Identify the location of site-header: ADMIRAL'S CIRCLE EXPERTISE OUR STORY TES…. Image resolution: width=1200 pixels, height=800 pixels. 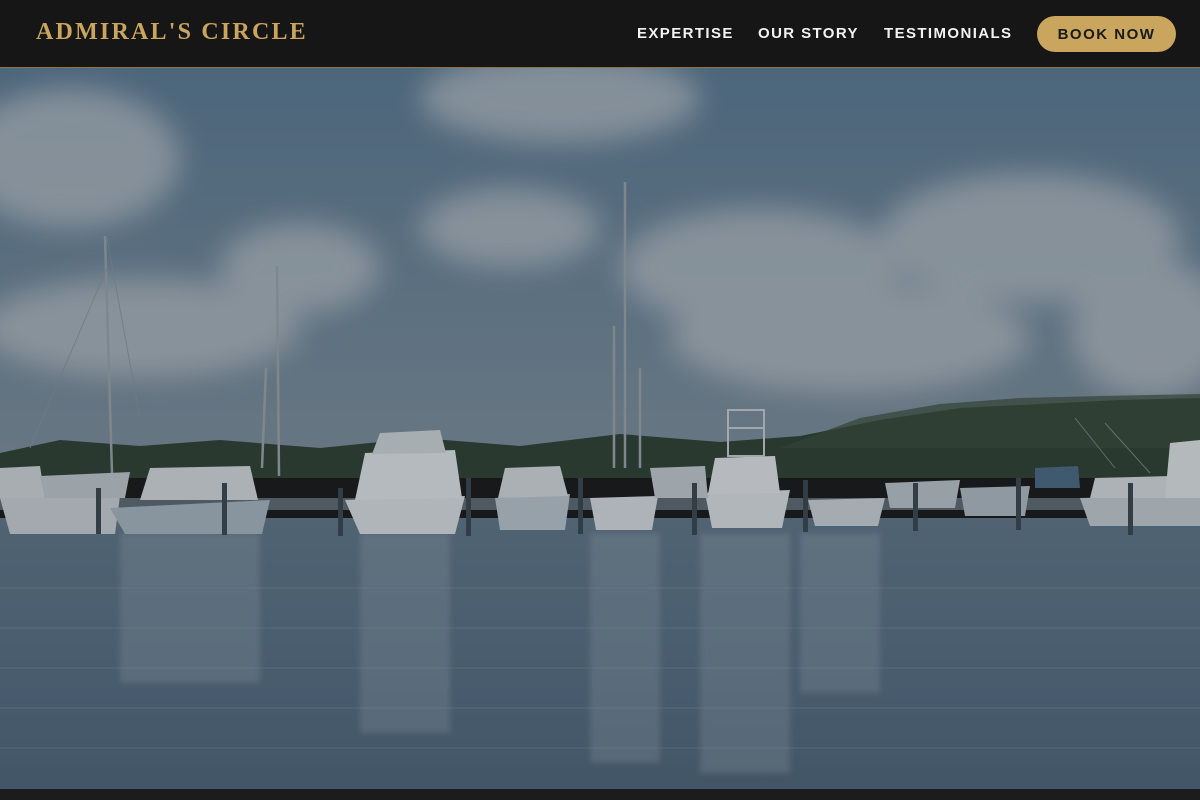
(600, 34).